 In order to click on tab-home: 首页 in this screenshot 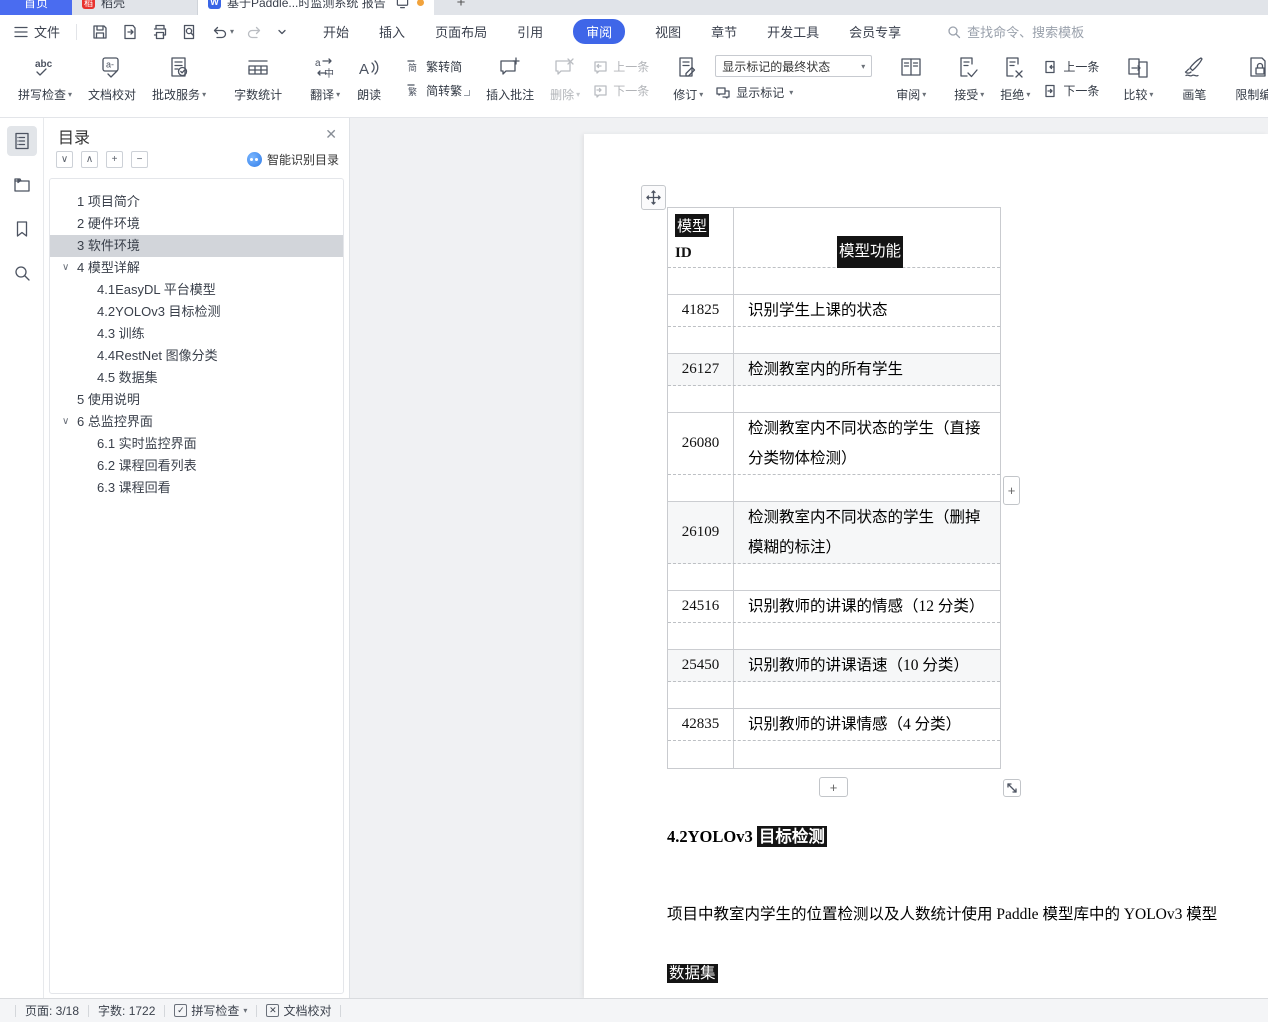, I will do `click(36, 7)`.